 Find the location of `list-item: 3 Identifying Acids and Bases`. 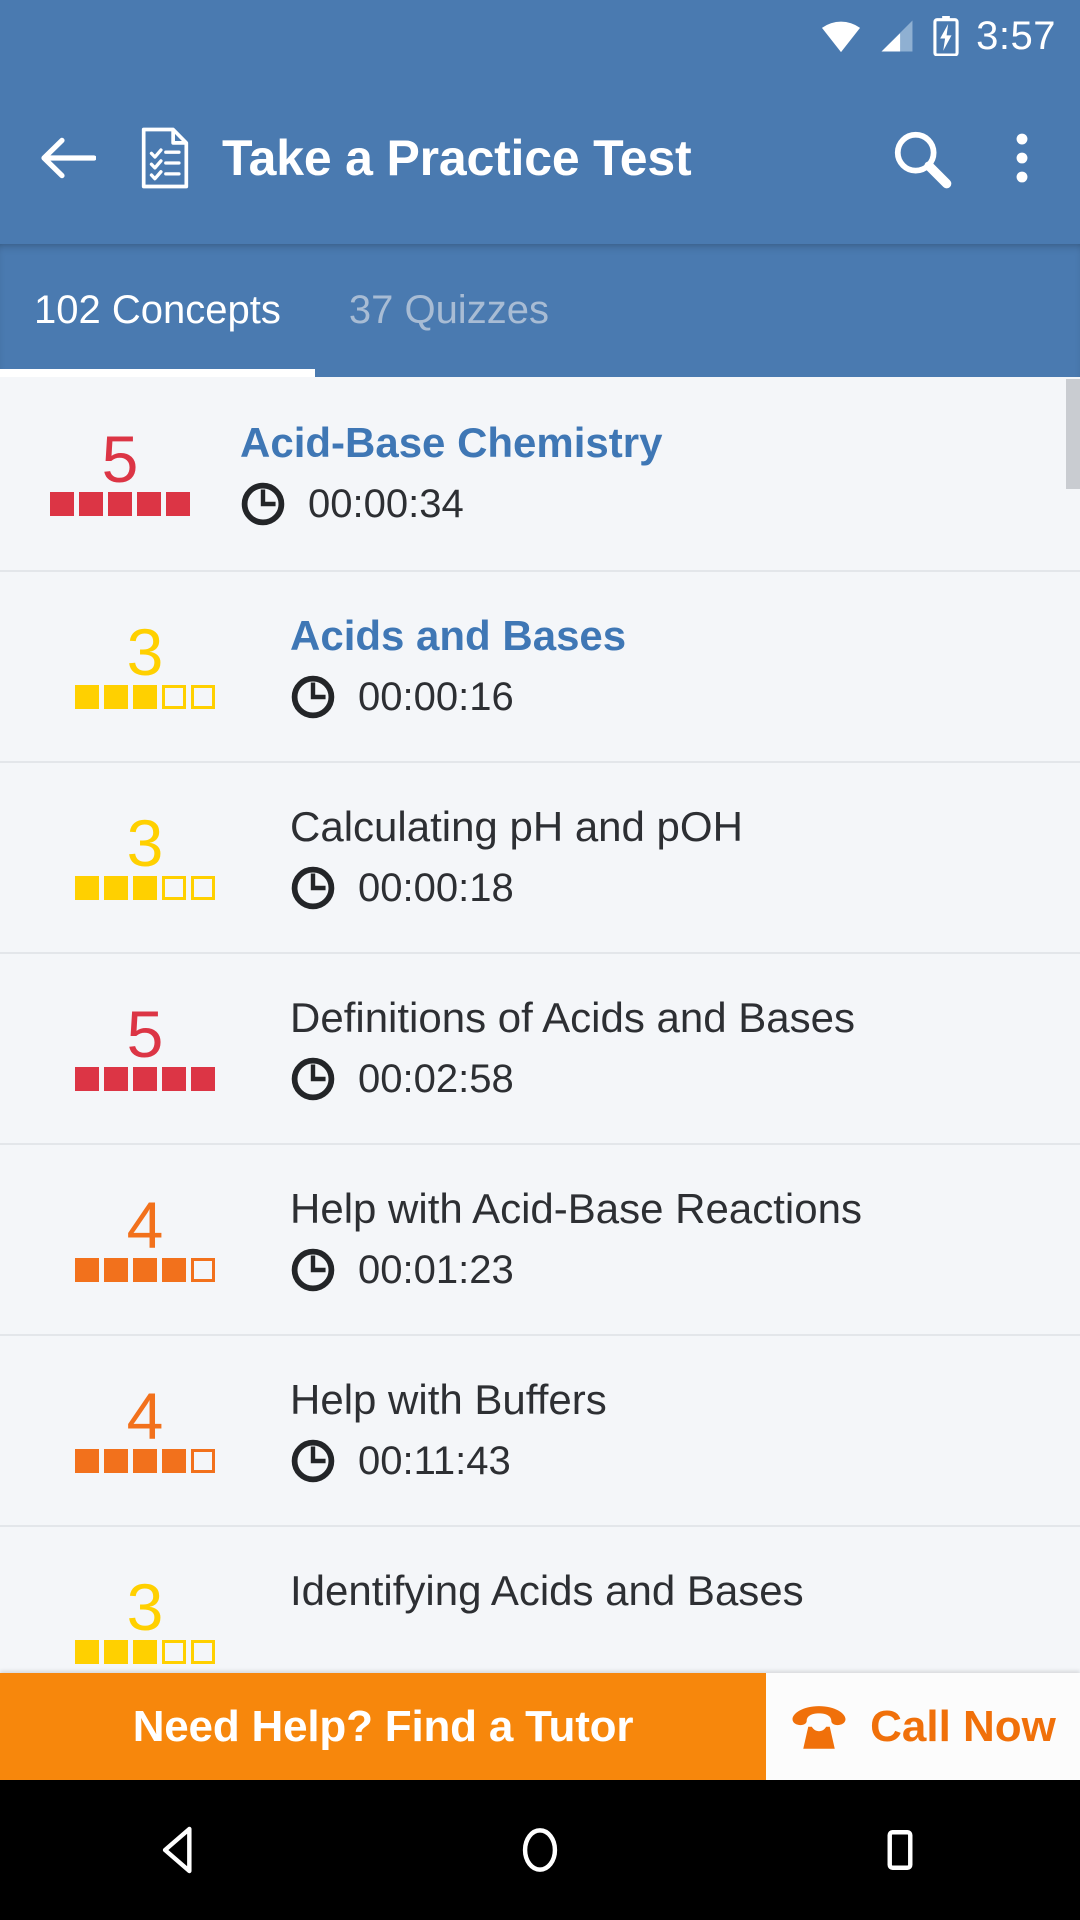

list-item: 3 Identifying Acids and Bases is located at coordinates (540, 1600).